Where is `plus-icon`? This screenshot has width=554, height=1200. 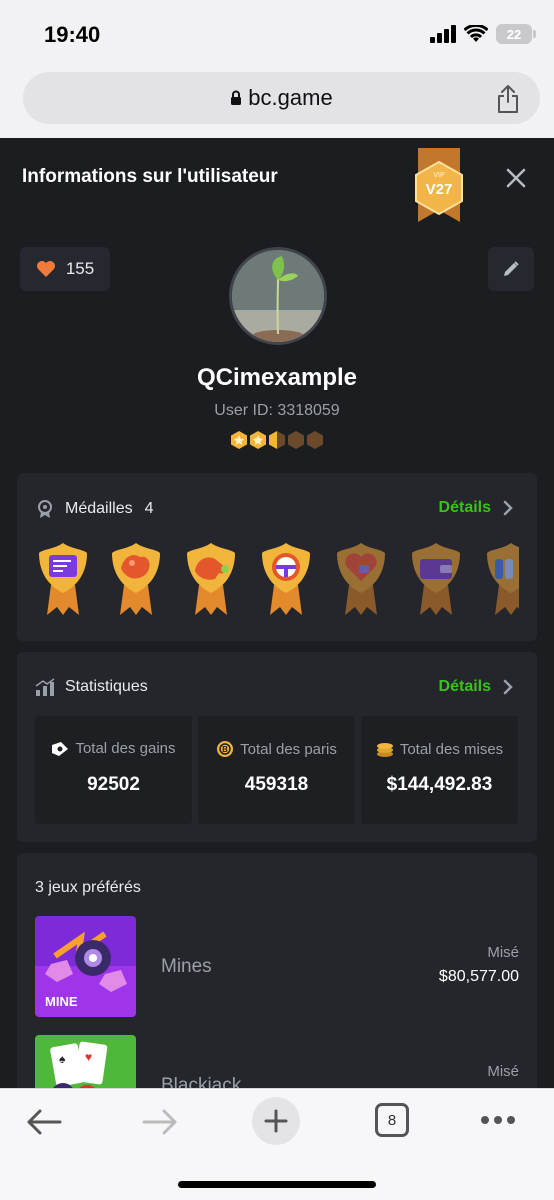 plus-icon is located at coordinates (276, 1121).